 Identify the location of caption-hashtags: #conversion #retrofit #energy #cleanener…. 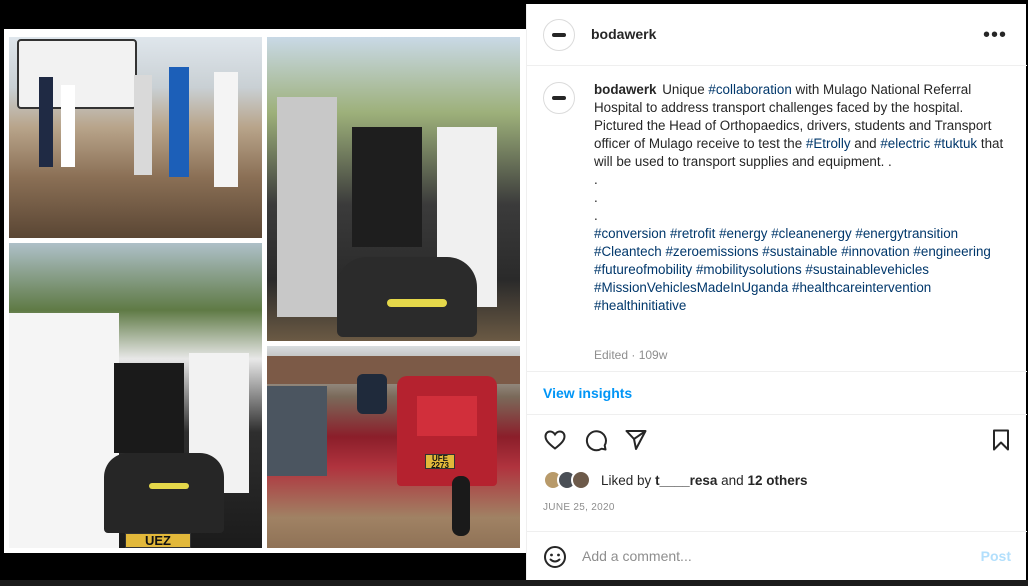
(792, 269).